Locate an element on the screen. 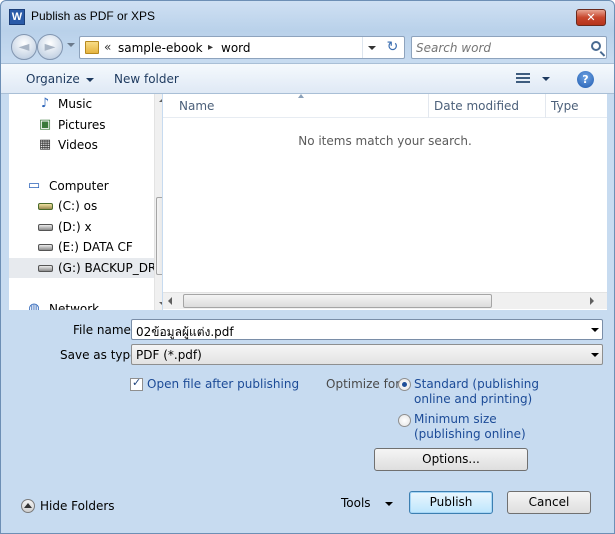  file-name-input: 02ข้อมูลผู้แต่ง.pdf is located at coordinates (185, 332).